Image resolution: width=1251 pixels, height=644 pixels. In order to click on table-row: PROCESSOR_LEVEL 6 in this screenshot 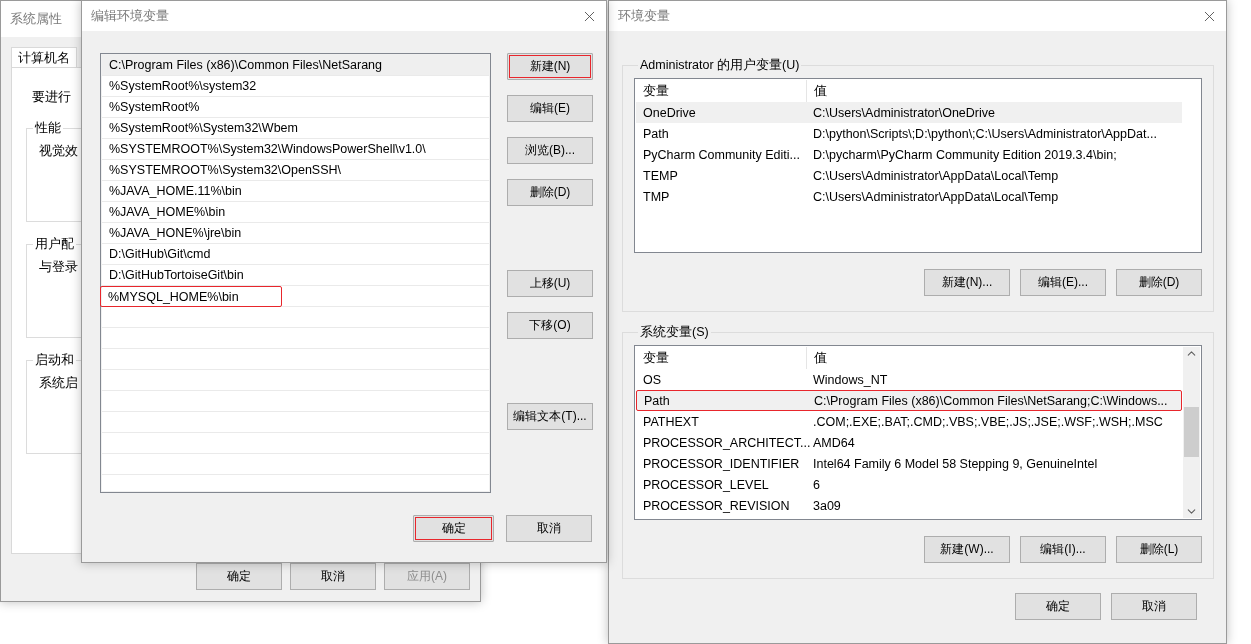, I will do `click(909, 484)`.